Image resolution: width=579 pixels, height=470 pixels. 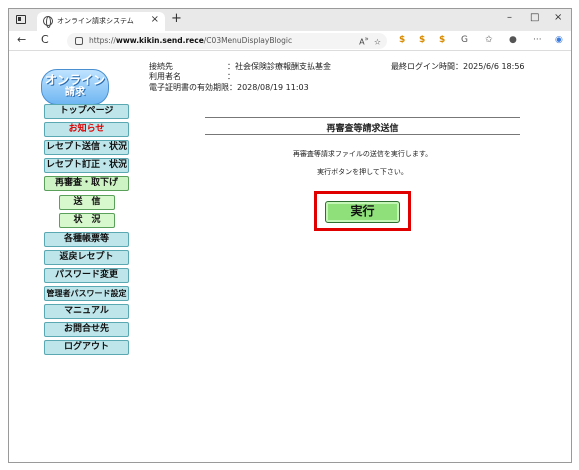 I want to click on menu-reexamination: 再審査・取下げ, so click(x=86, y=183).